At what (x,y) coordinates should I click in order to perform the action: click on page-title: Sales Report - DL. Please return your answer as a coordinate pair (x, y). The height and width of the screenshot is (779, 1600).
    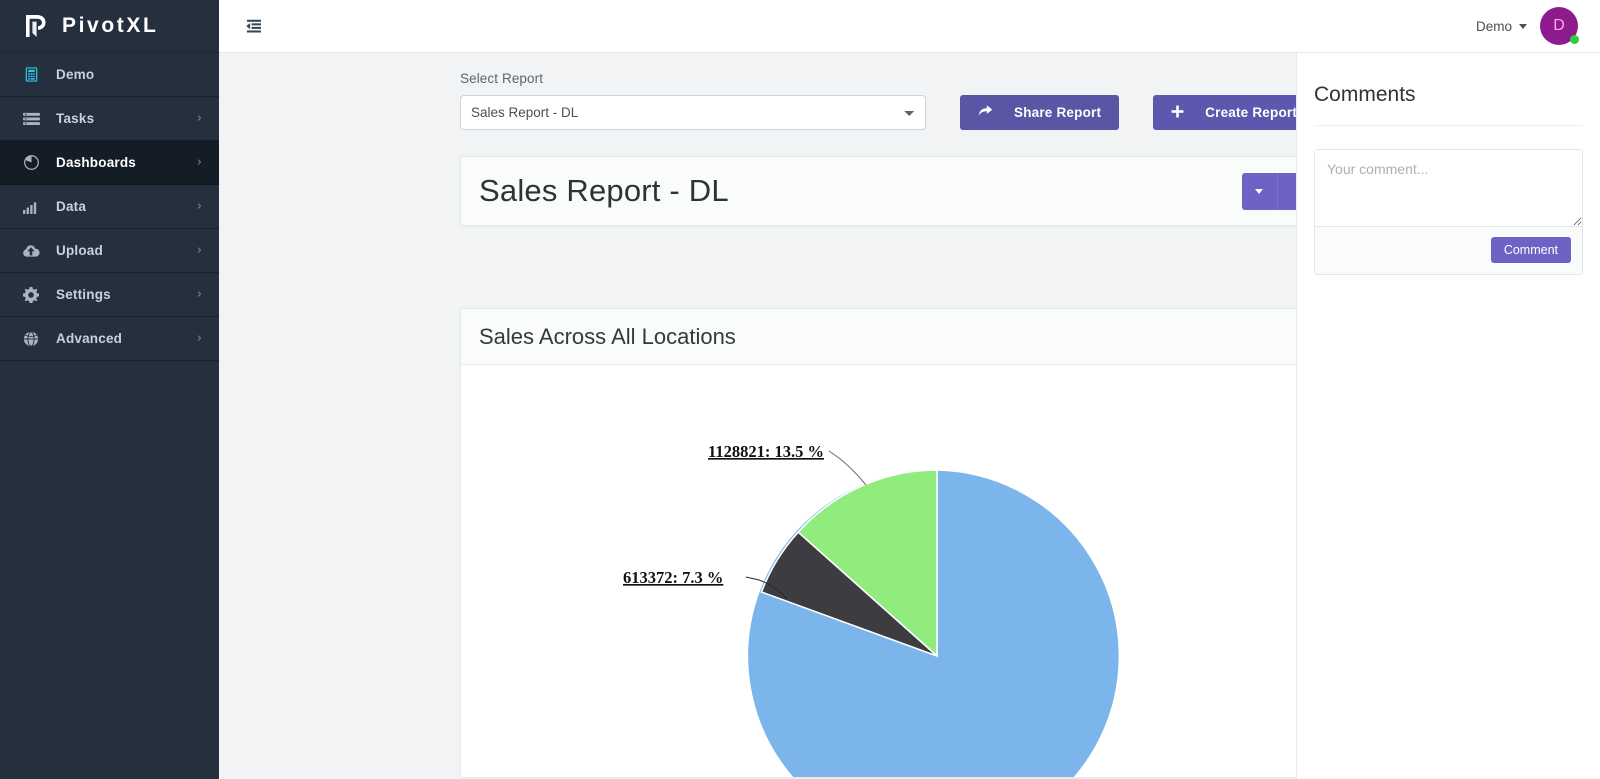
    Looking at the image, I should click on (604, 190).